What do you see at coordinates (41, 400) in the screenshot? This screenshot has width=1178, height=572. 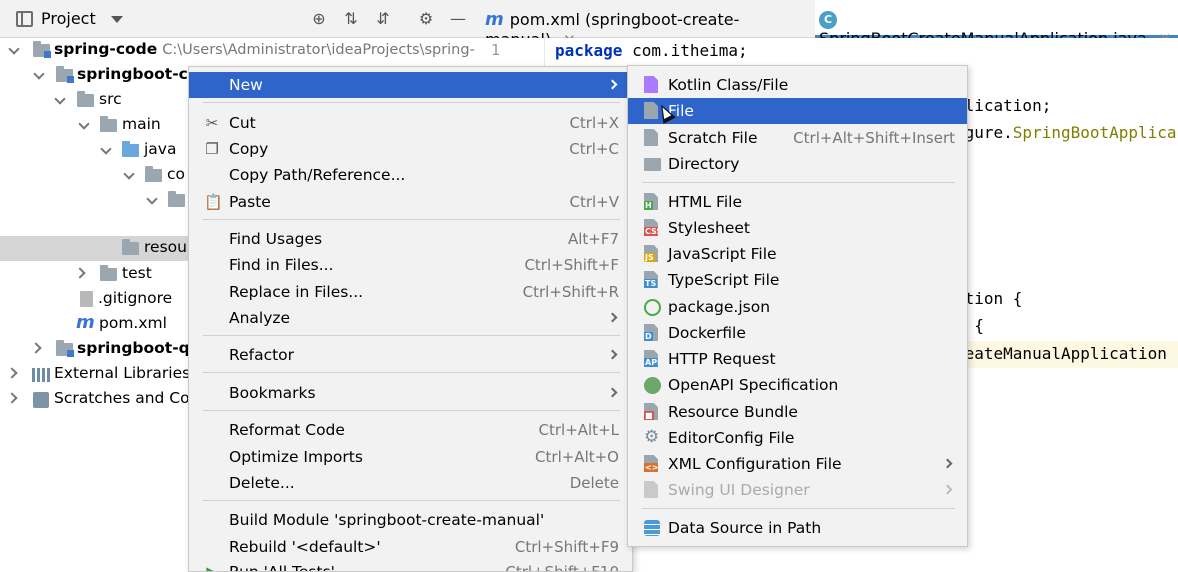 I see `scratches-icon` at bounding box center [41, 400].